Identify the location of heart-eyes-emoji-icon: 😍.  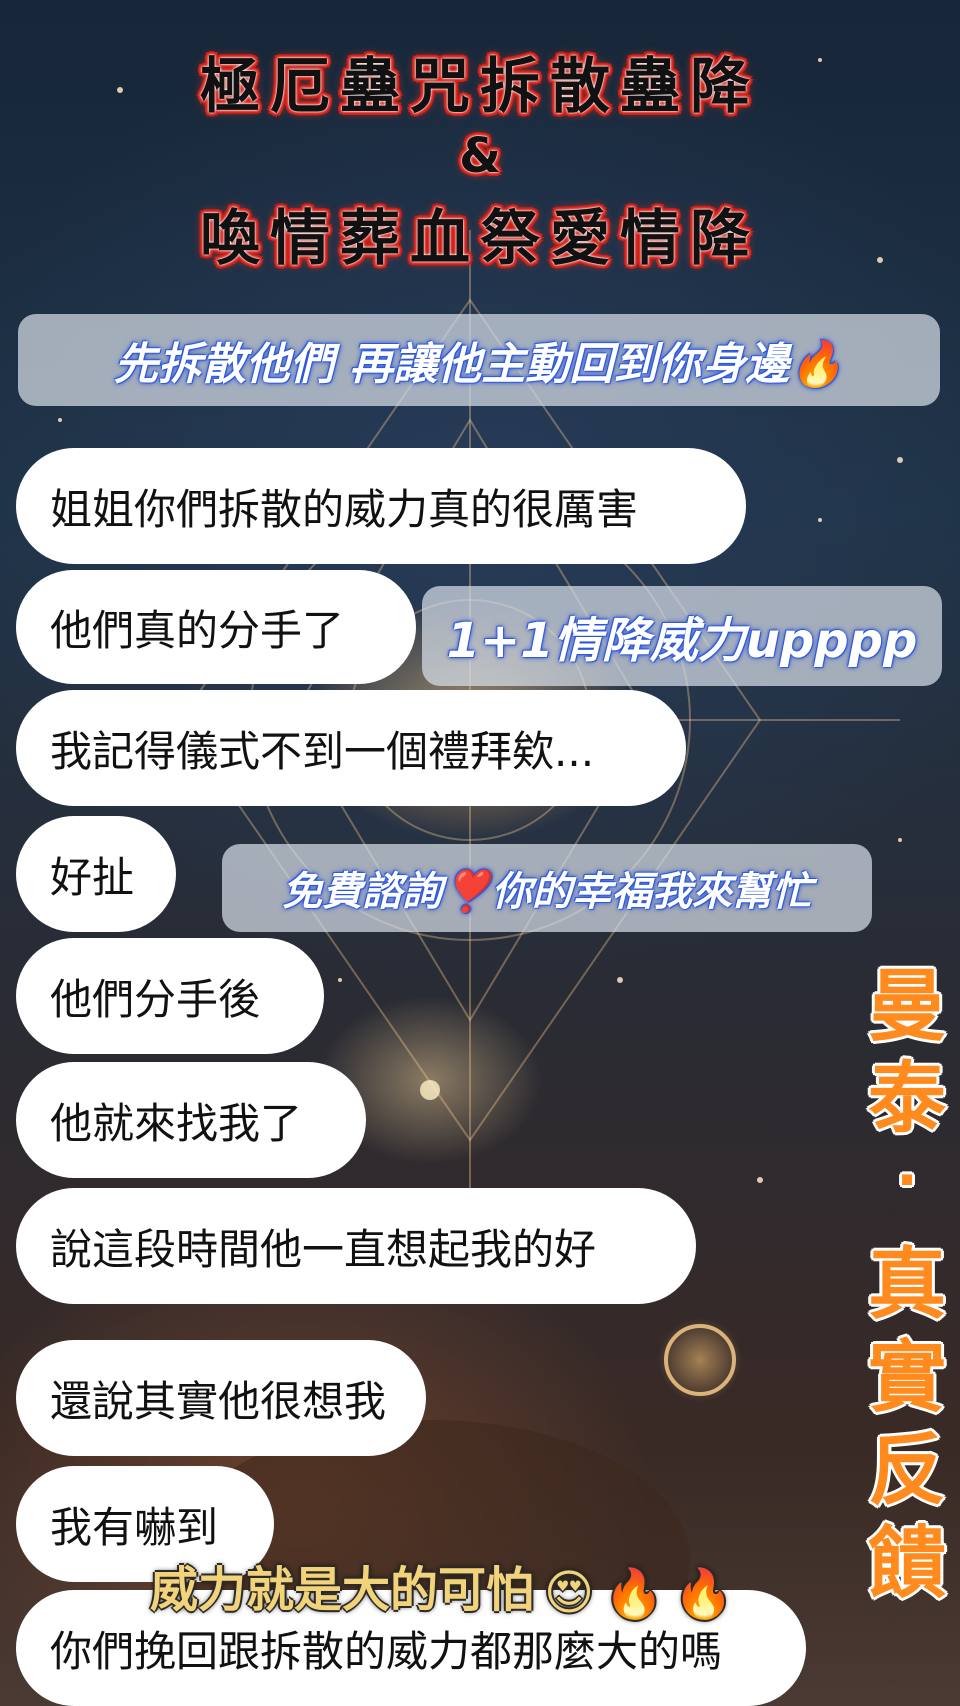
(569, 1593).